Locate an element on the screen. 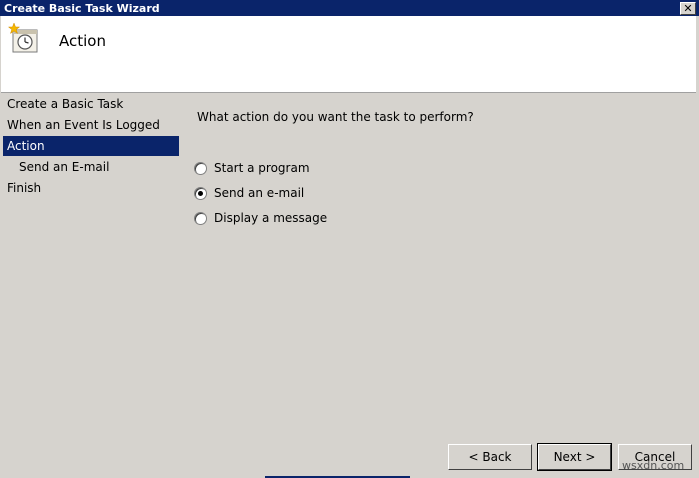 Image resolution: width=699 pixels, height=478 pixels. option-start-program: Start a program is located at coordinates (252, 168).